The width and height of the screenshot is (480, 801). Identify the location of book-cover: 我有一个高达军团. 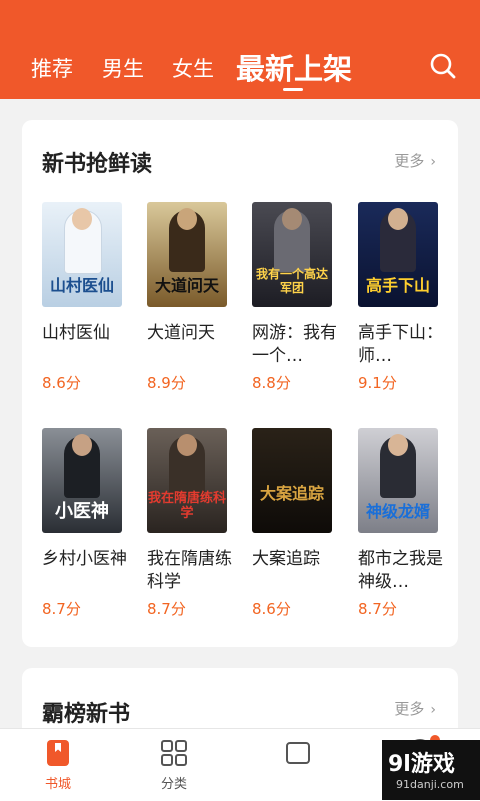
(292, 254).